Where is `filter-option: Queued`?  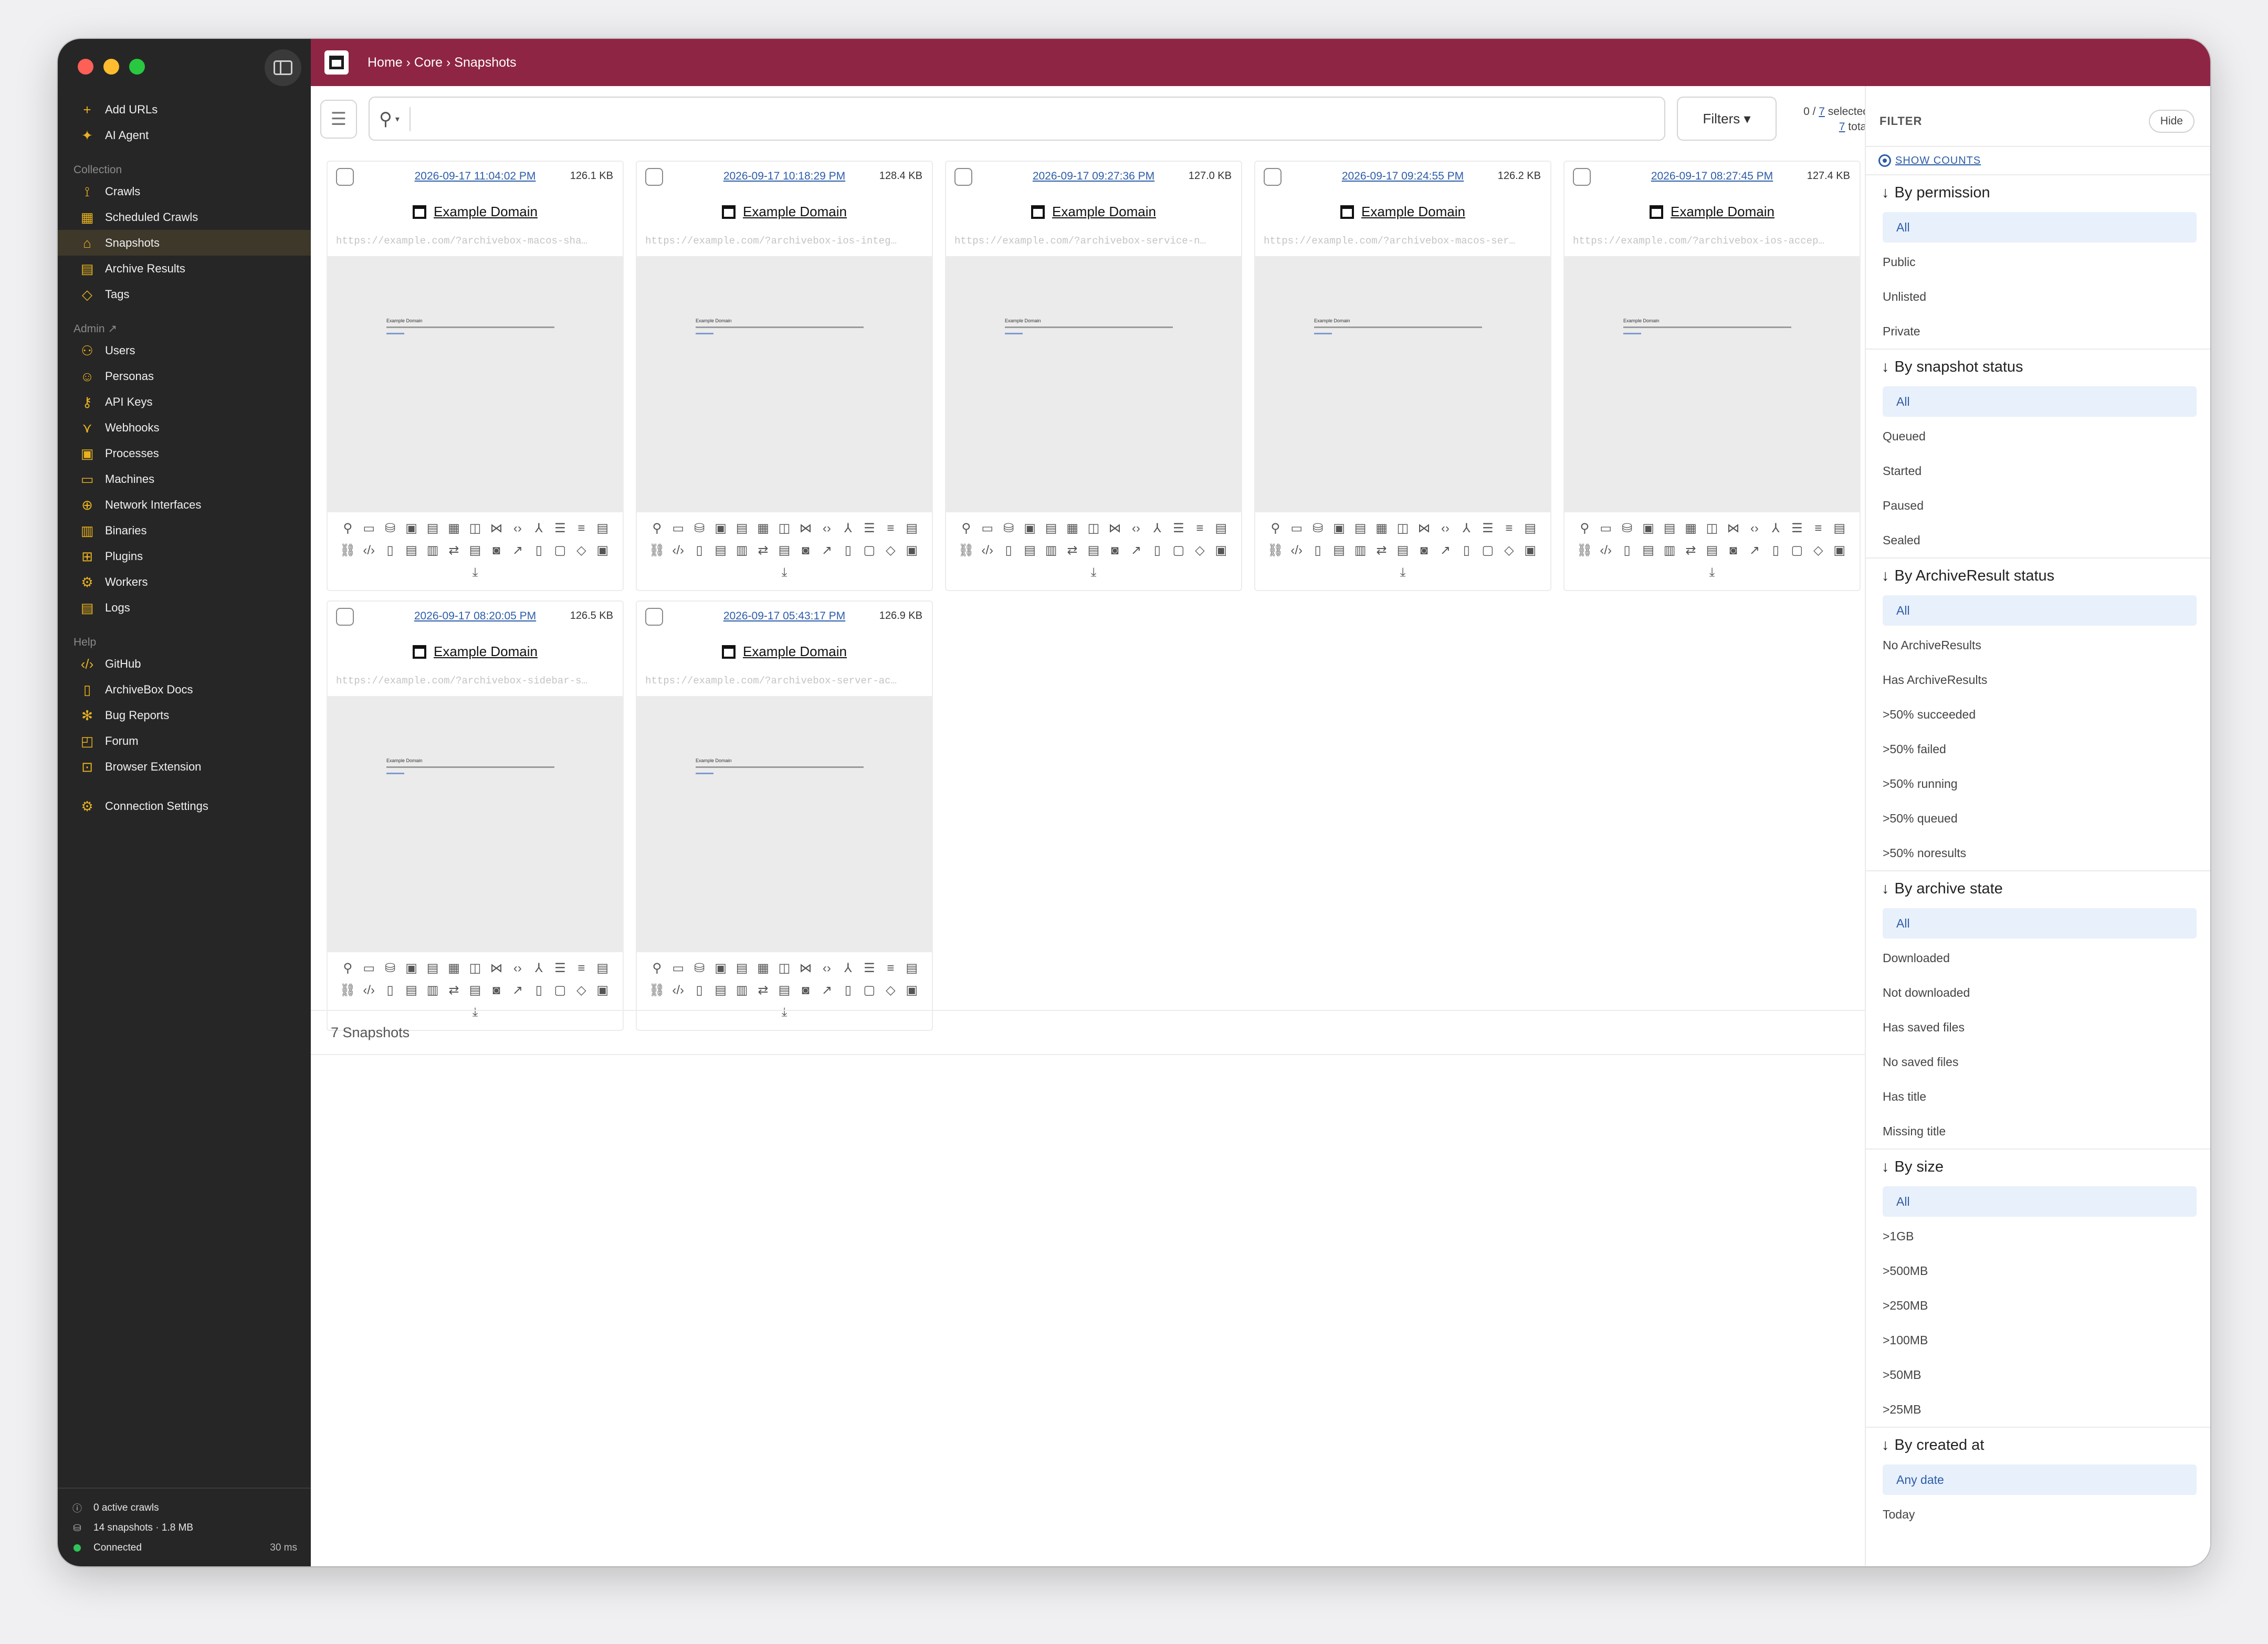 filter-option: Queued is located at coordinates (2038, 436).